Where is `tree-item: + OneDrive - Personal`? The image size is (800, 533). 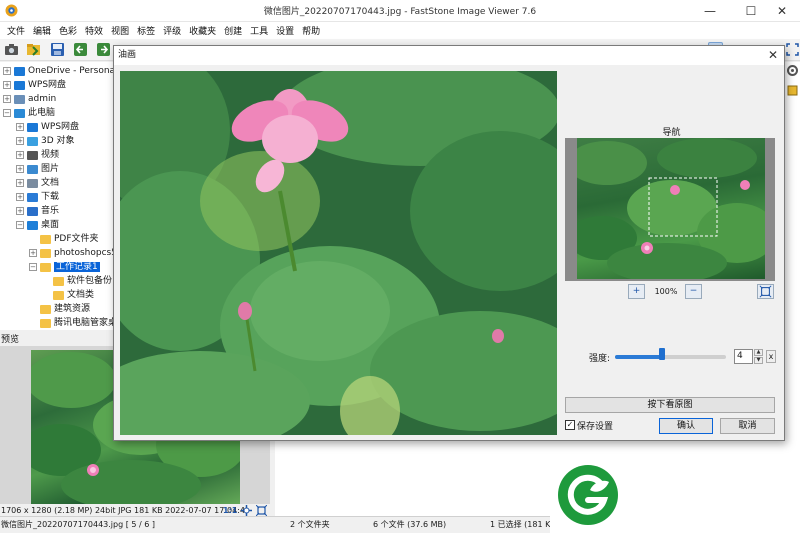 tree-item: + OneDrive - Personal is located at coordinates (58, 71).